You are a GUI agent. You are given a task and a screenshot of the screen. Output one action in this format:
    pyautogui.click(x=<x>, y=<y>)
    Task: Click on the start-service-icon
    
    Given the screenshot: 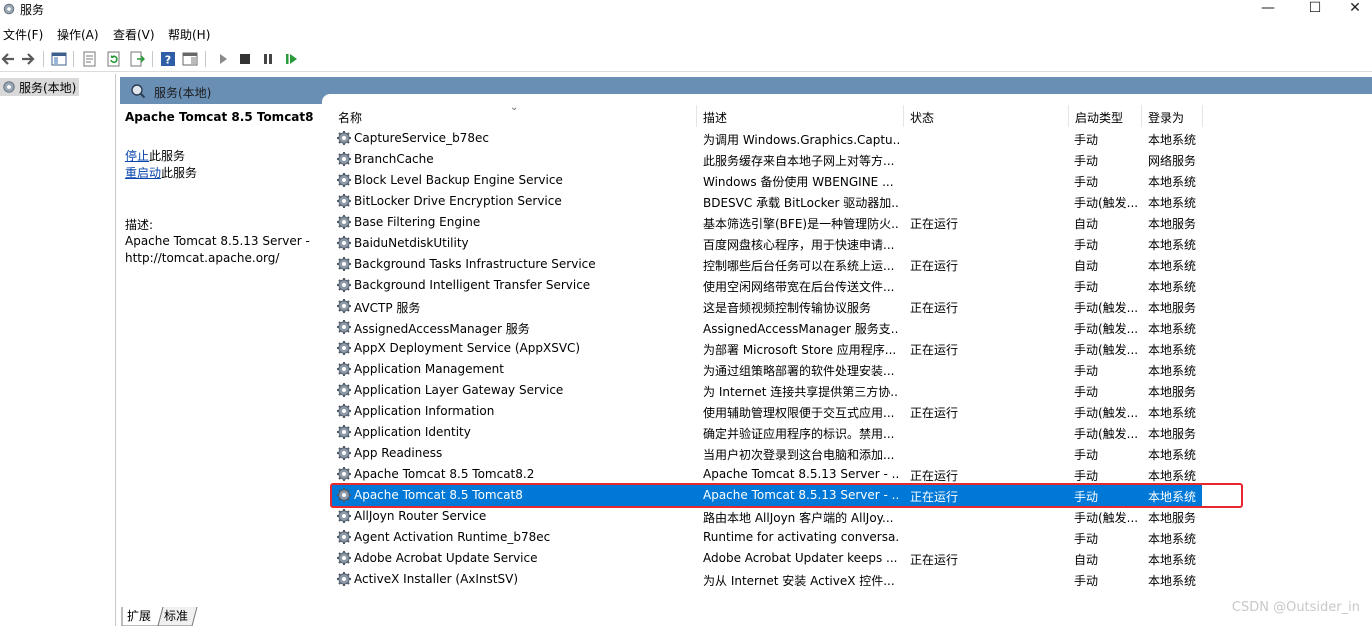 What is the action you would take?
    pyautogui.click(x=223, y=59)
    